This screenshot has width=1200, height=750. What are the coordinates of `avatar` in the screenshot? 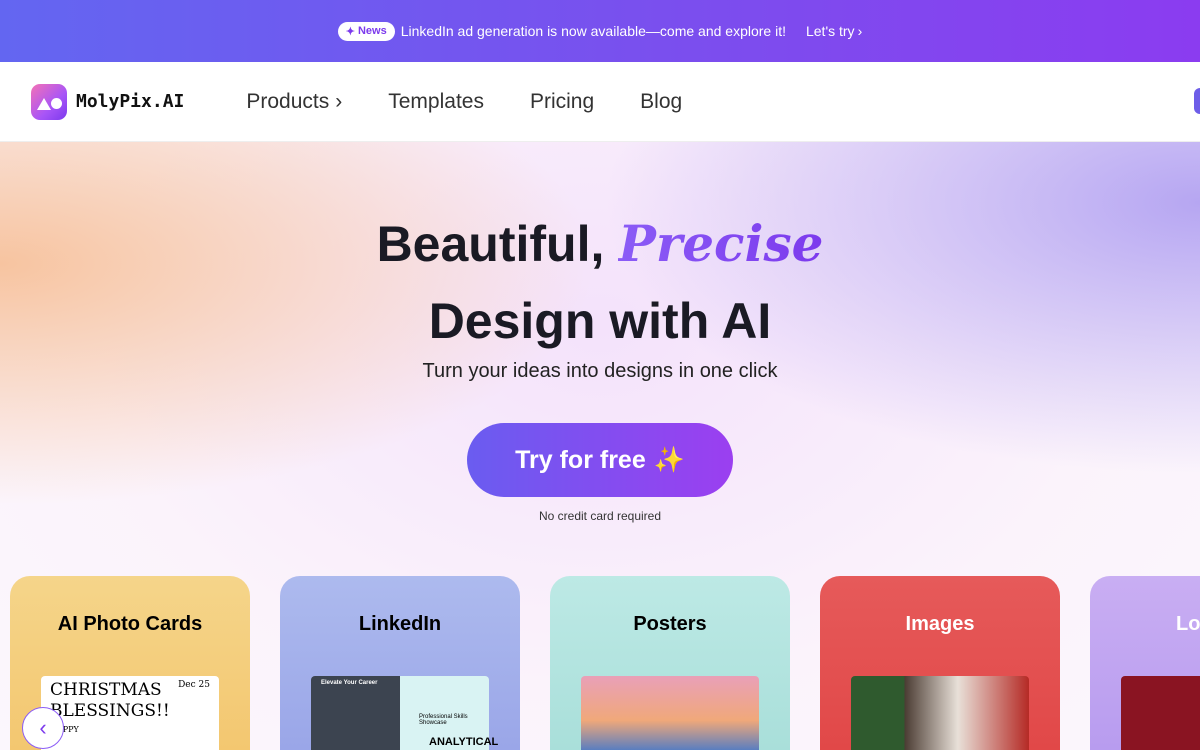 It's located at (1197, 101).